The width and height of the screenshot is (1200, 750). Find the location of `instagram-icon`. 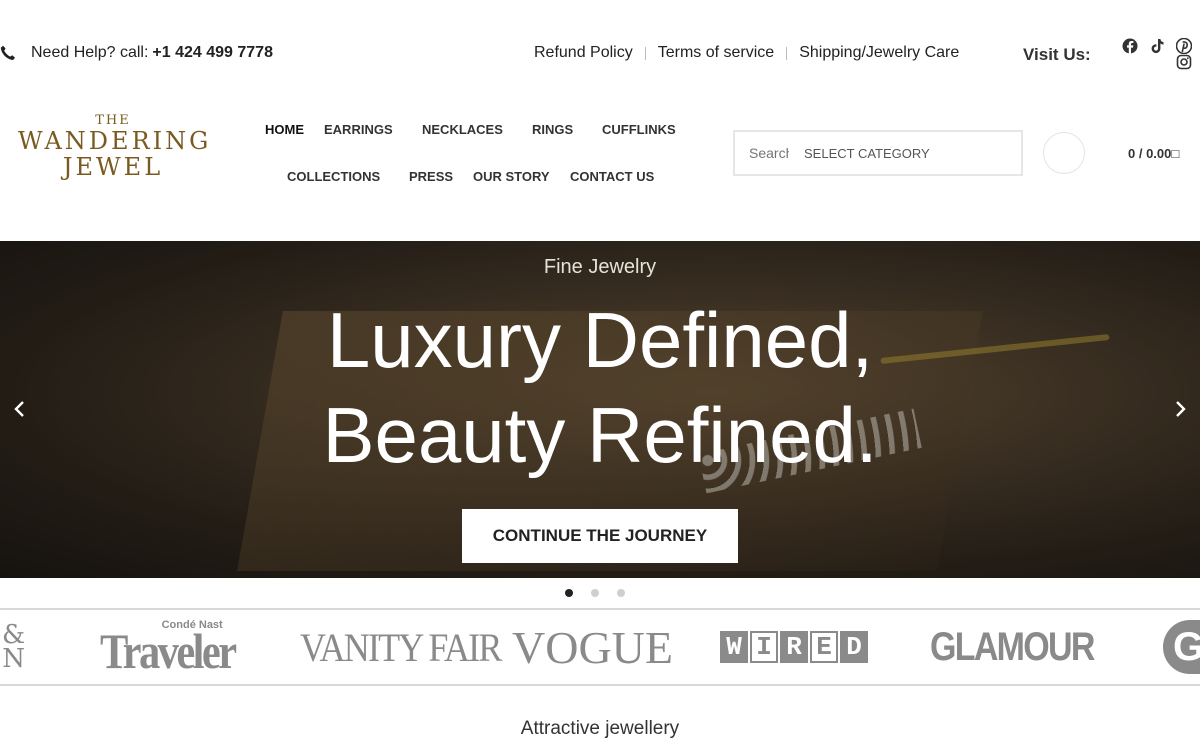

instagram-icon is located at coordinates (1184, 62).